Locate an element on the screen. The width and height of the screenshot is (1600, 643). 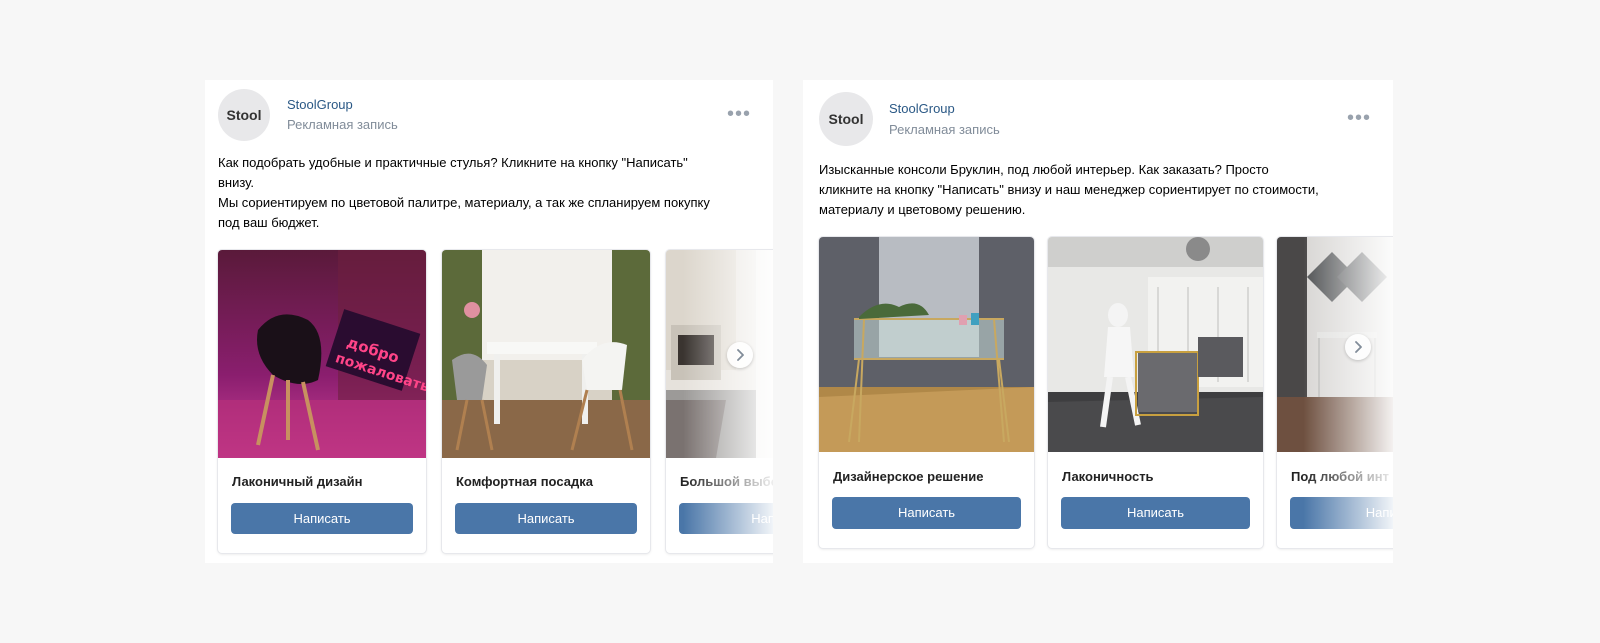
card-title: Лаконичность is located at coordinates (1108, 476).